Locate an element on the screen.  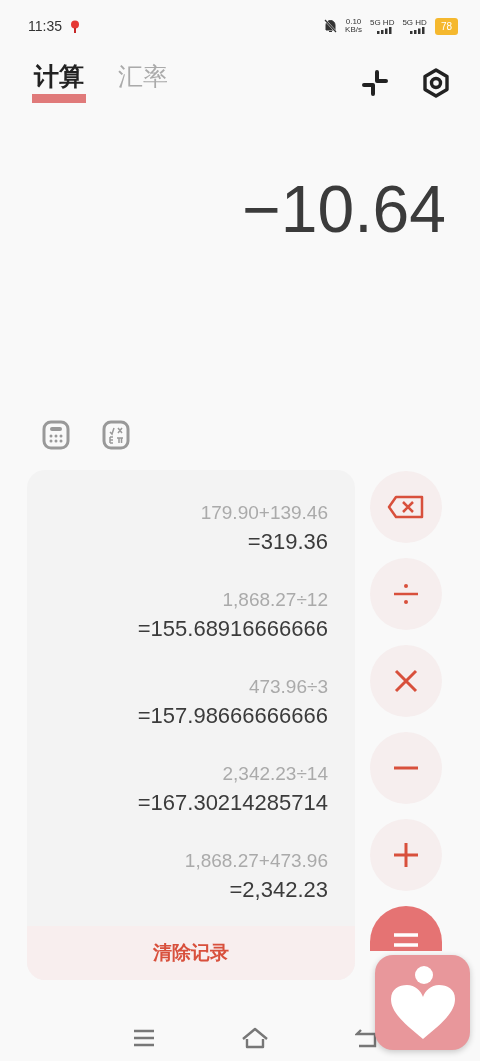
scientific-mode-icon is located at coordinates (116, 435).